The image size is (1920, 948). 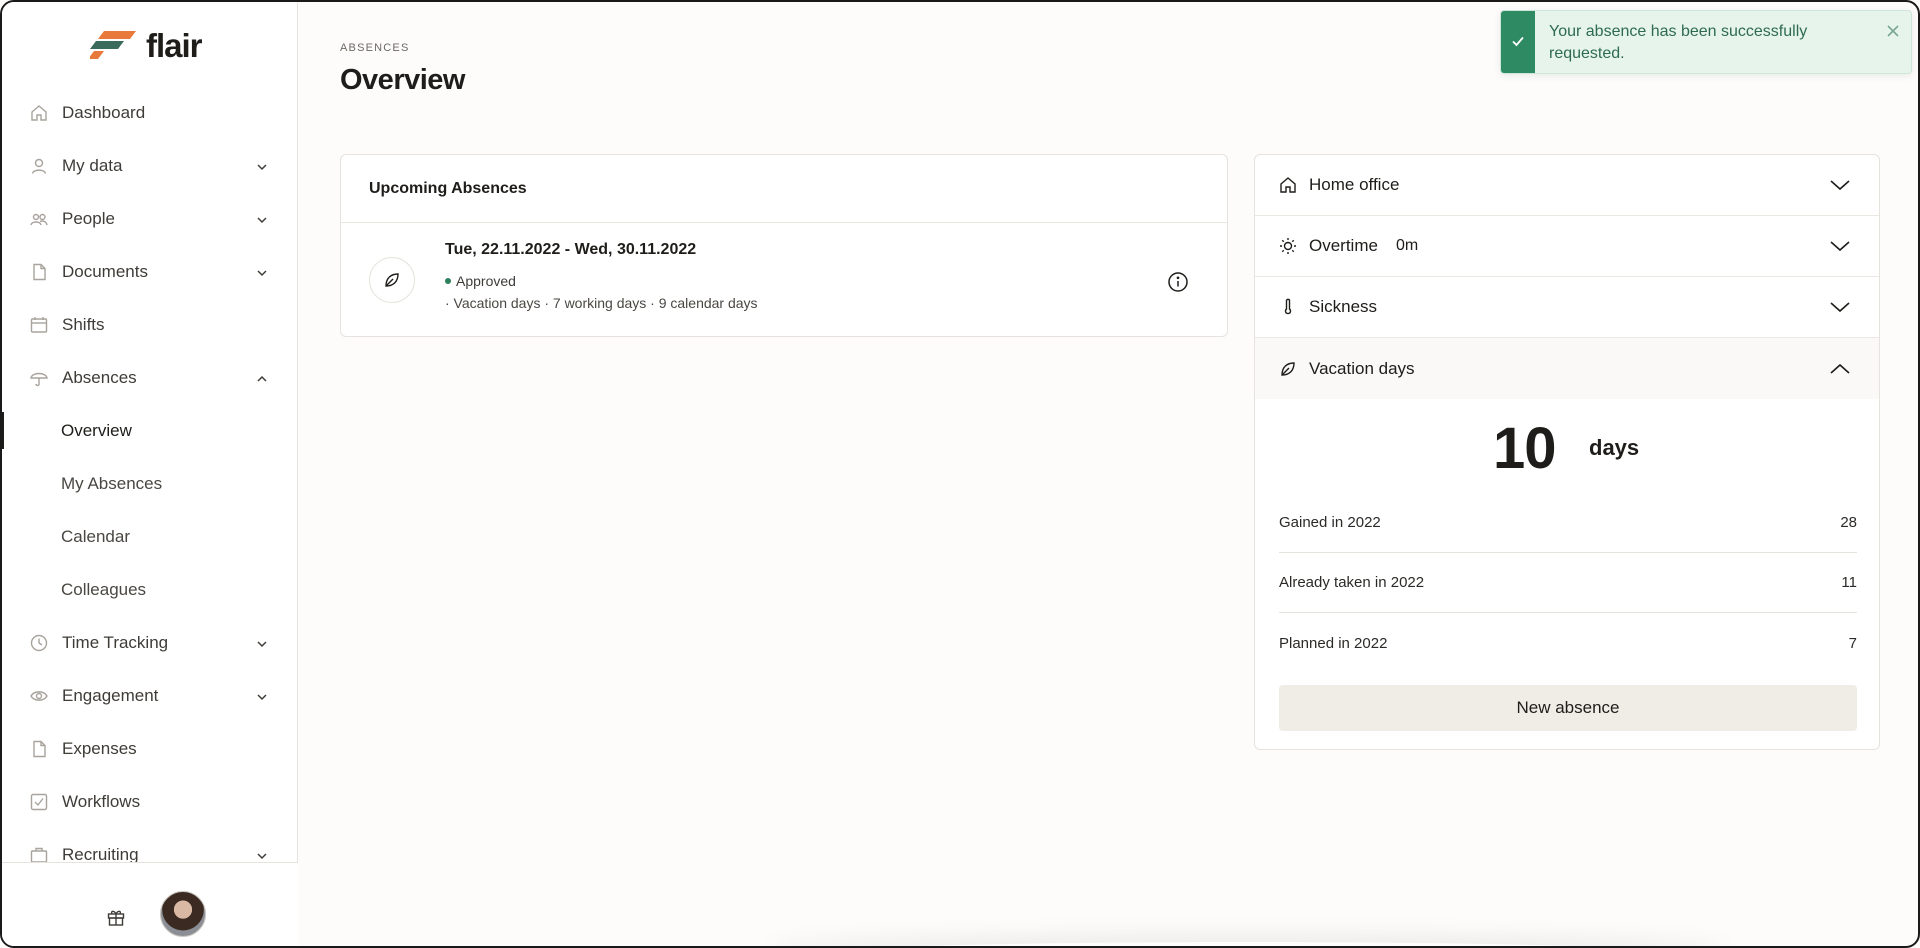 I want to click on sidebar-item-label: Colleagues, so click(x=104, y=589).